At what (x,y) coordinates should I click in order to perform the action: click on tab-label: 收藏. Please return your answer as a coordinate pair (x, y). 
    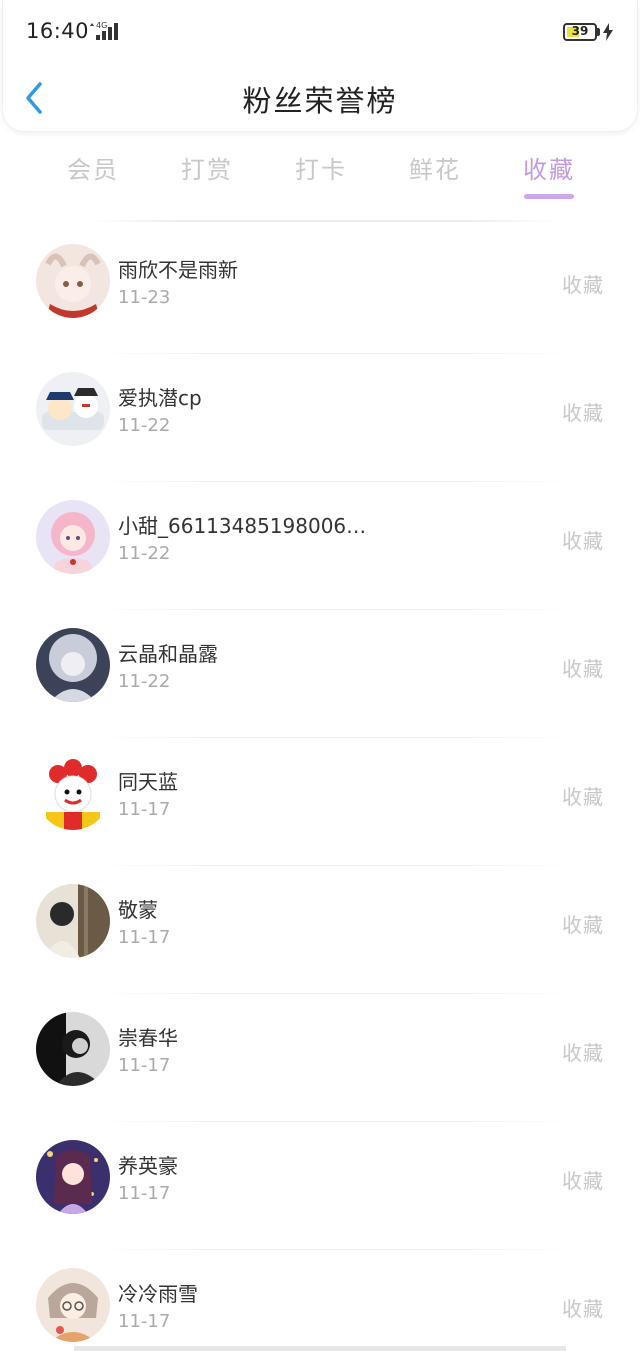
    Looking at the image, I should click on (549, 170).